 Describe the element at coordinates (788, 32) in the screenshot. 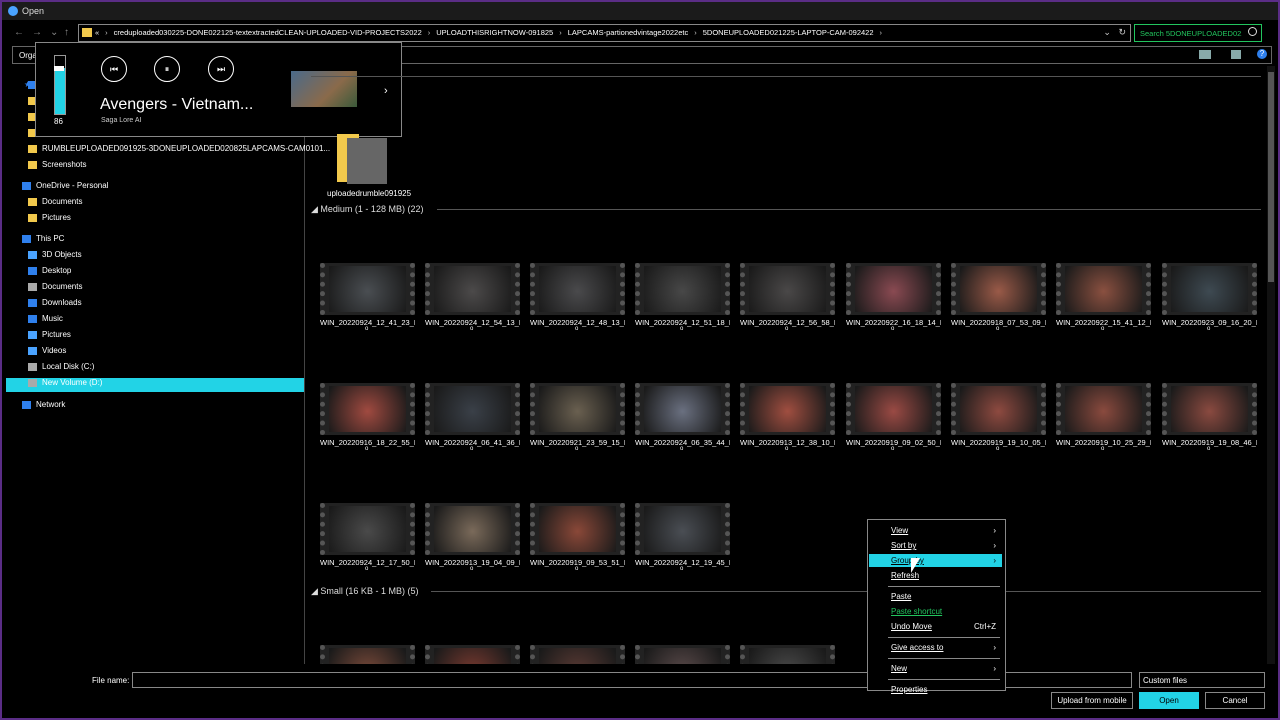

I see `breadcrumb-item: 5DONEUPLOADED021225-LAPTOP-CAM-092422` at that location.